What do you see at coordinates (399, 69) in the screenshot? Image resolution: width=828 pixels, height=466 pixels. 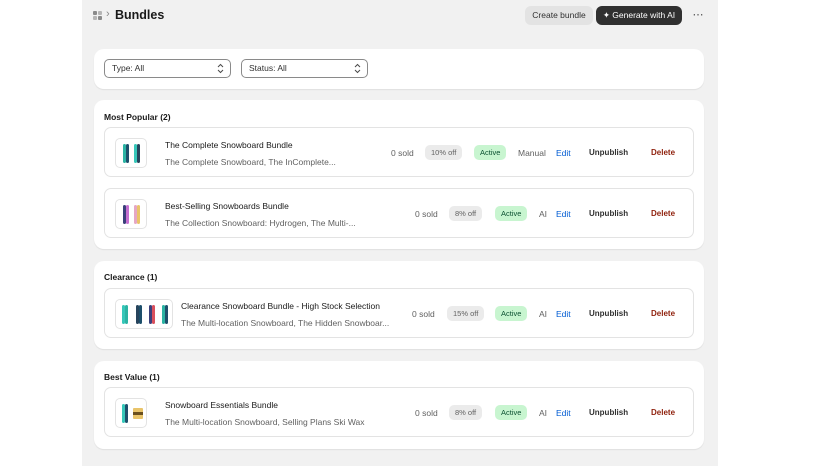 I see `filter-card: Type: All Status: All` at bounding box center [399, 69].